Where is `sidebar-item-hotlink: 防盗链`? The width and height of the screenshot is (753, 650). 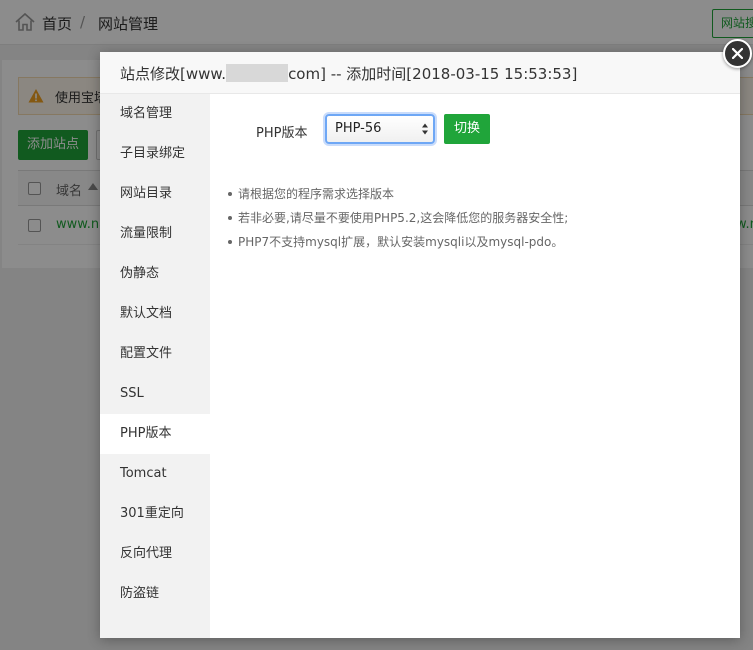
sidebar-item-hotlink: 防盗链 is located at coordinates (155, 594).